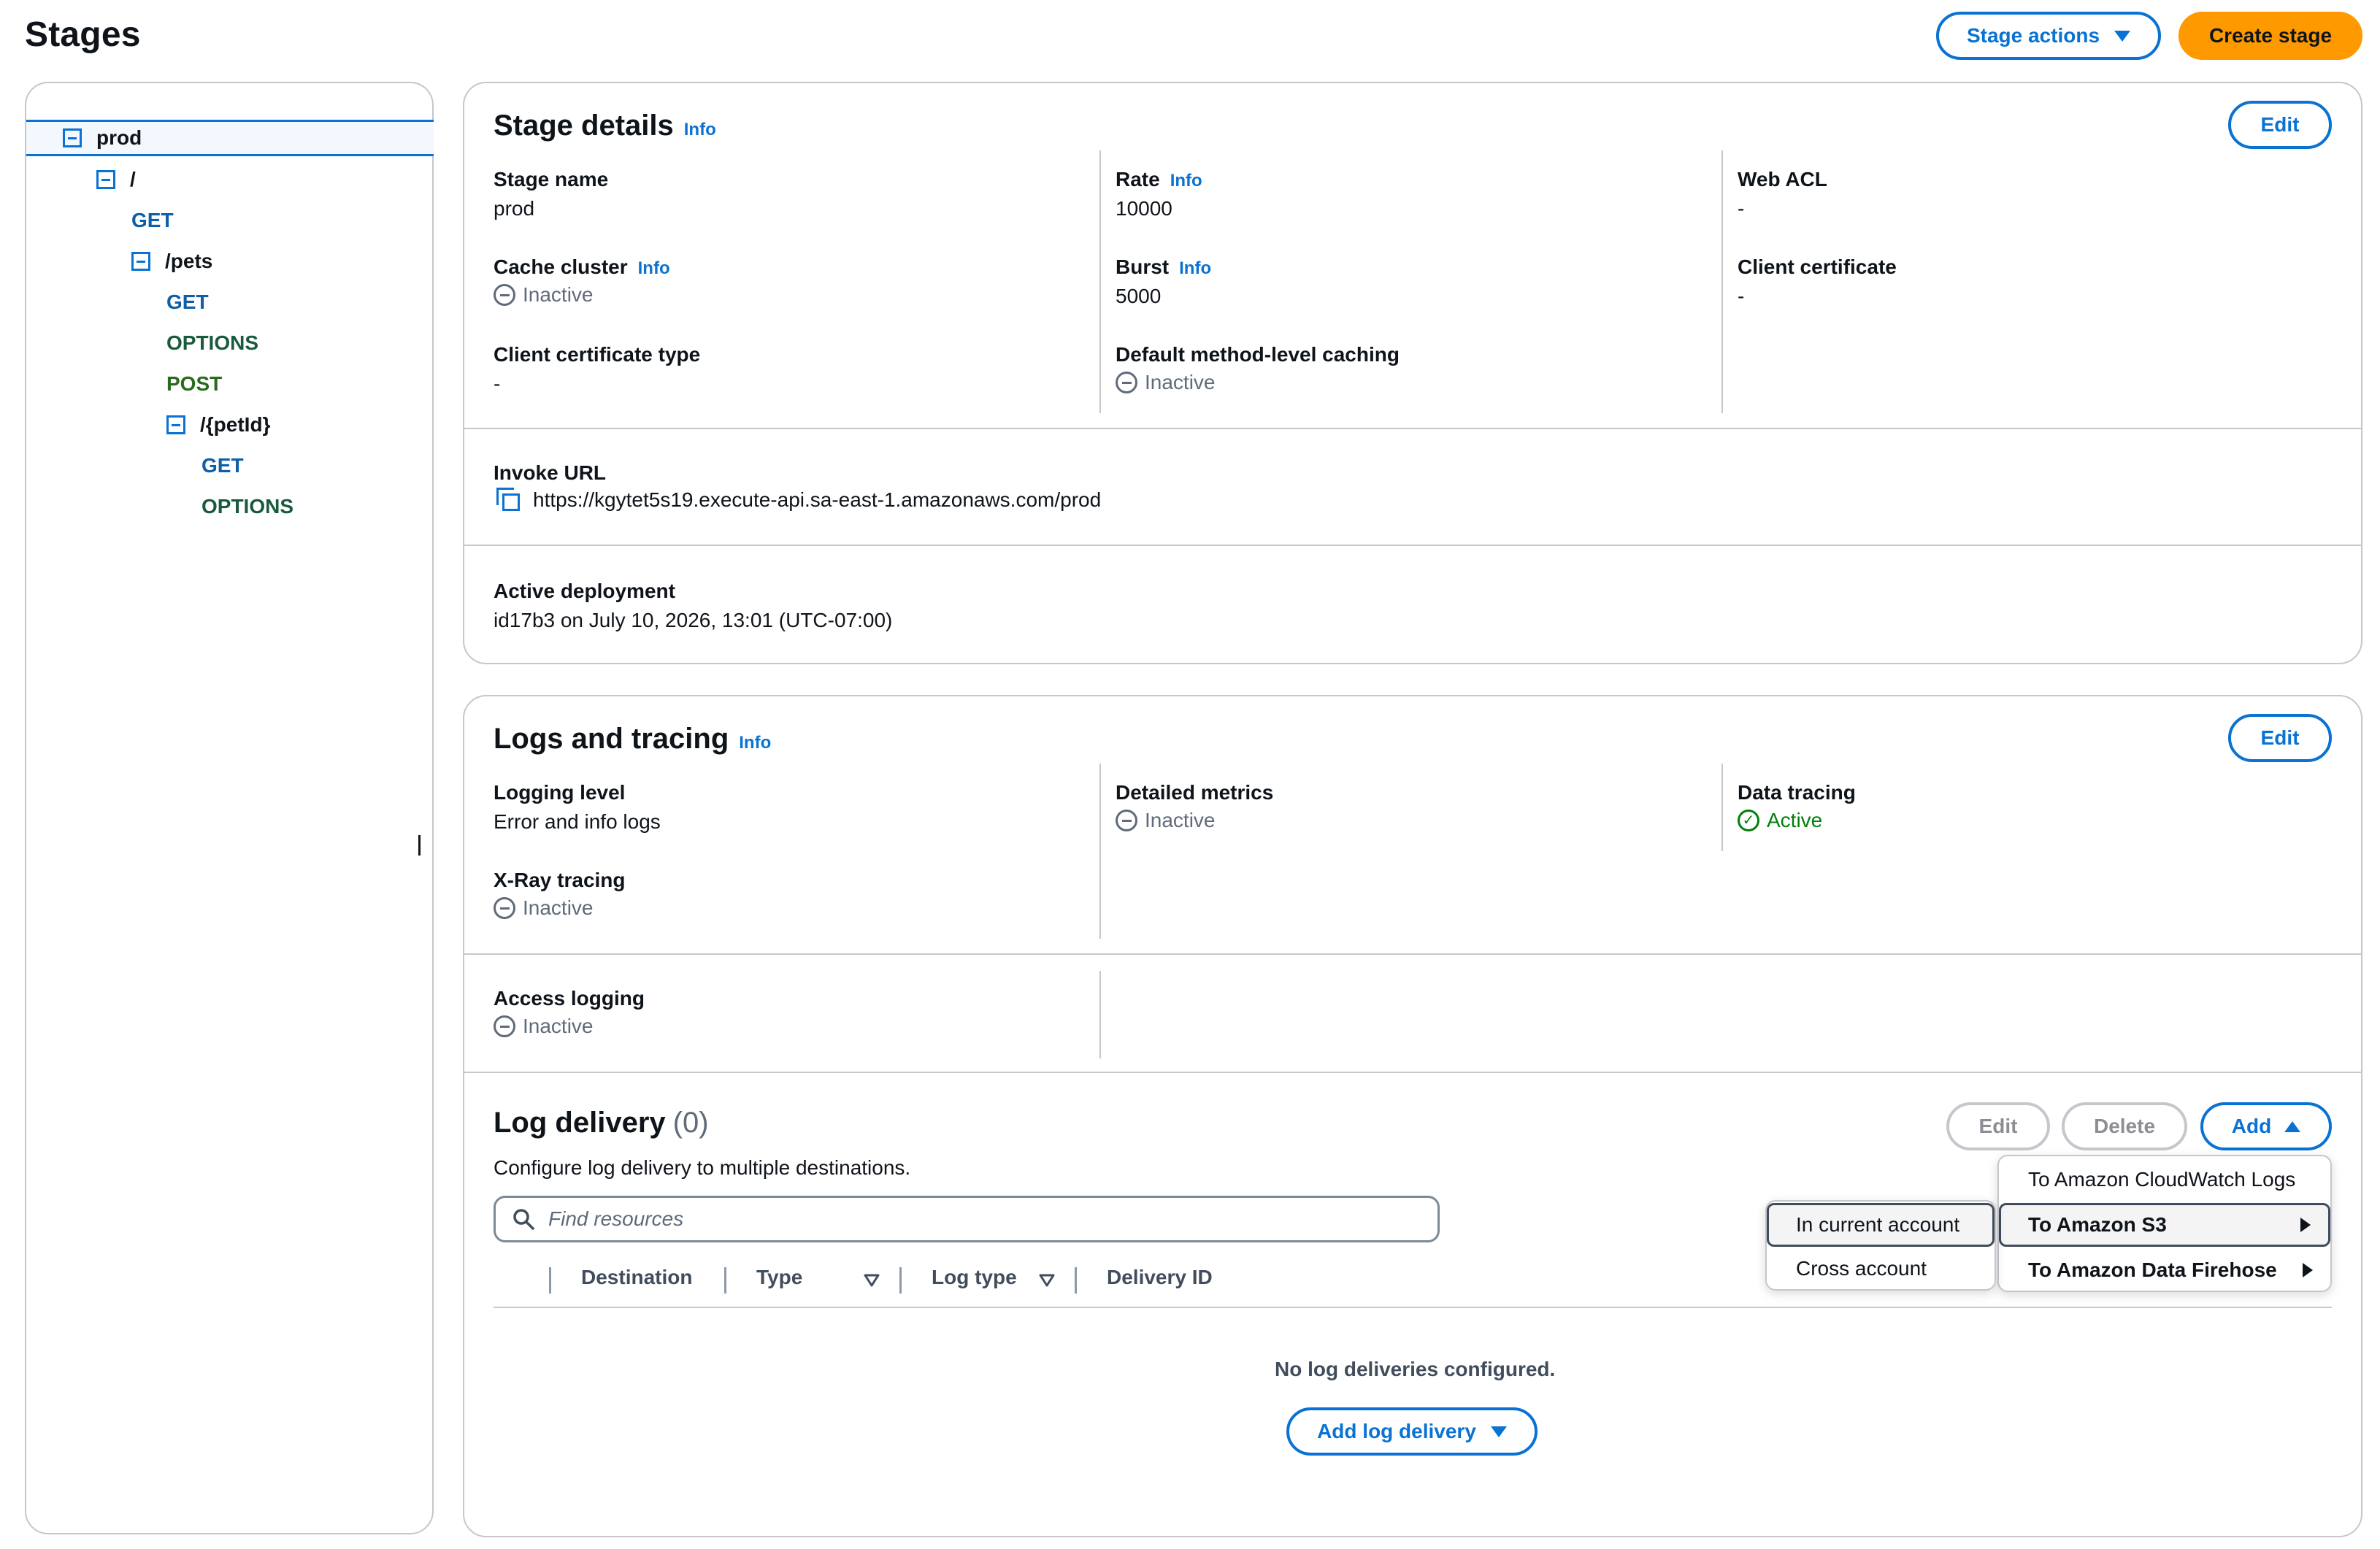 The height and width of the screenshot is (1549, 2380). What do you see at coordinates (2270, 36) in the screenshot?
I see `create-stage-button: Create stage` at bounding box center [2270, 36].